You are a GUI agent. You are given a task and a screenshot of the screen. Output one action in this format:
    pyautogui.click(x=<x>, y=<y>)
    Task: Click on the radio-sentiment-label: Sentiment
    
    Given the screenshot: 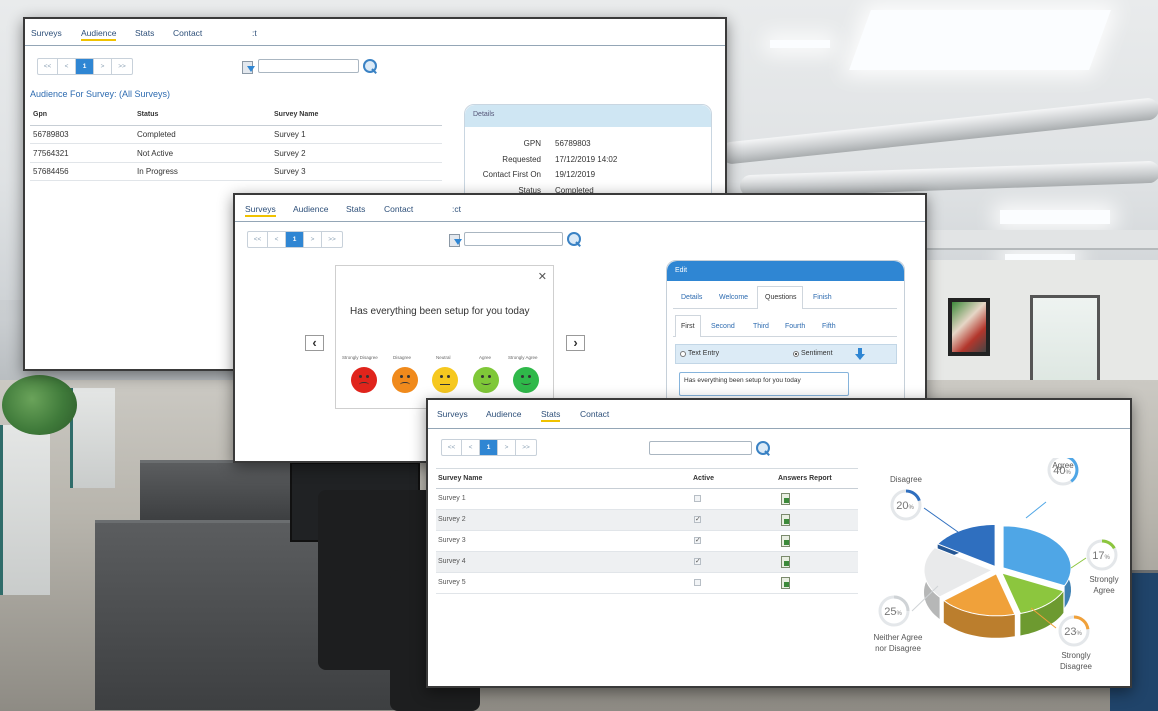 What is the action you would take?
    pyautogui.click(x=817, y=353)
    